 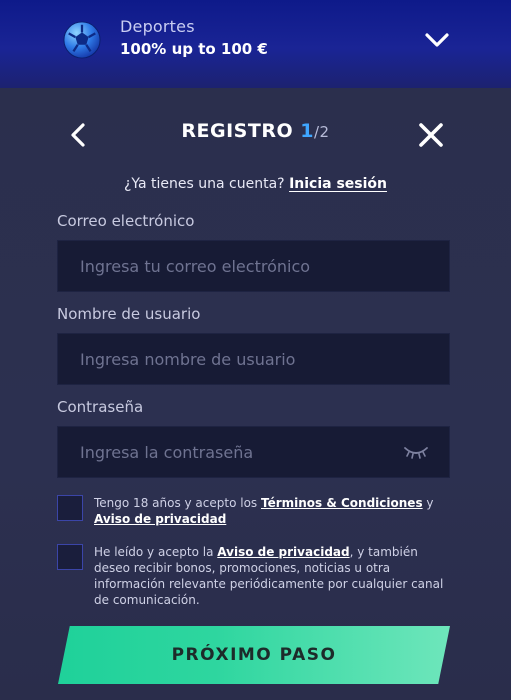 I want to click on login-question: ¿Ya tienes una cuenta?, so click(x=204, y=184).